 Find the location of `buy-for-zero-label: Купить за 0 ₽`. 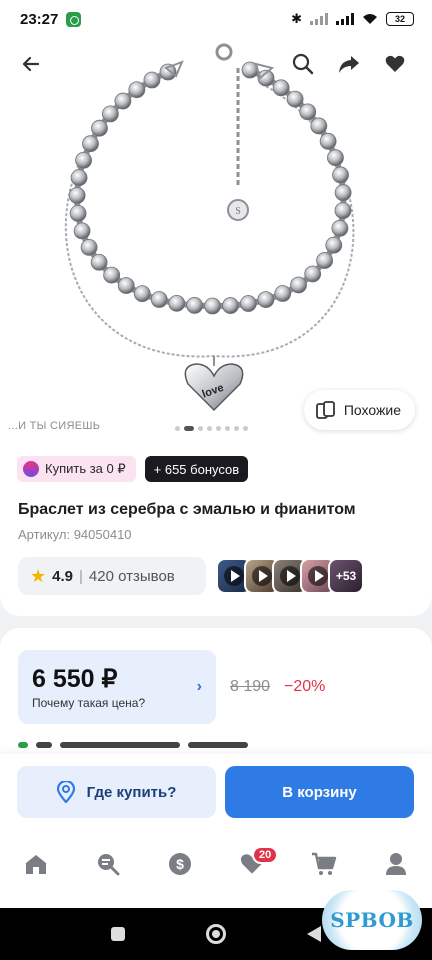

buy-for-zero-label: Купить за 0 ₽ is located at coordinates (85, 468).